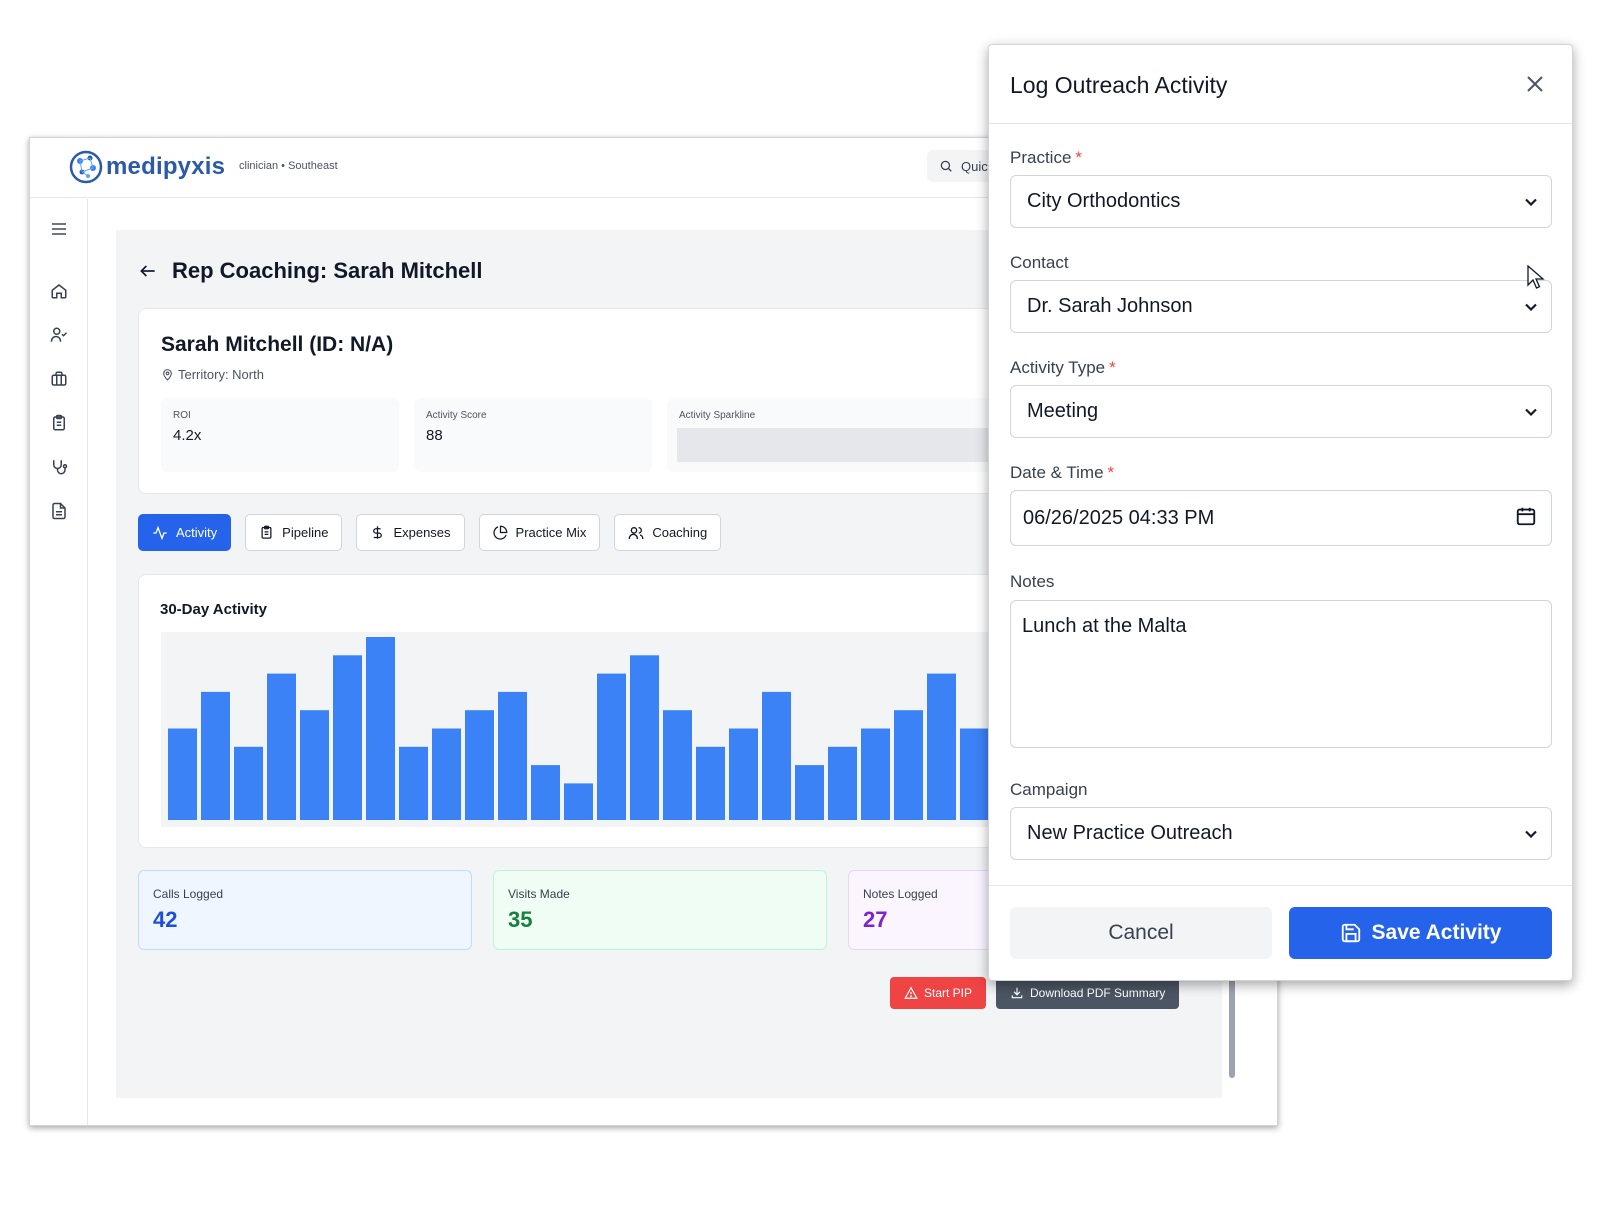 Image resolution: width=1606 pixels, height=1219 pixels. I want to click on activity-icon, so click(160, 532).